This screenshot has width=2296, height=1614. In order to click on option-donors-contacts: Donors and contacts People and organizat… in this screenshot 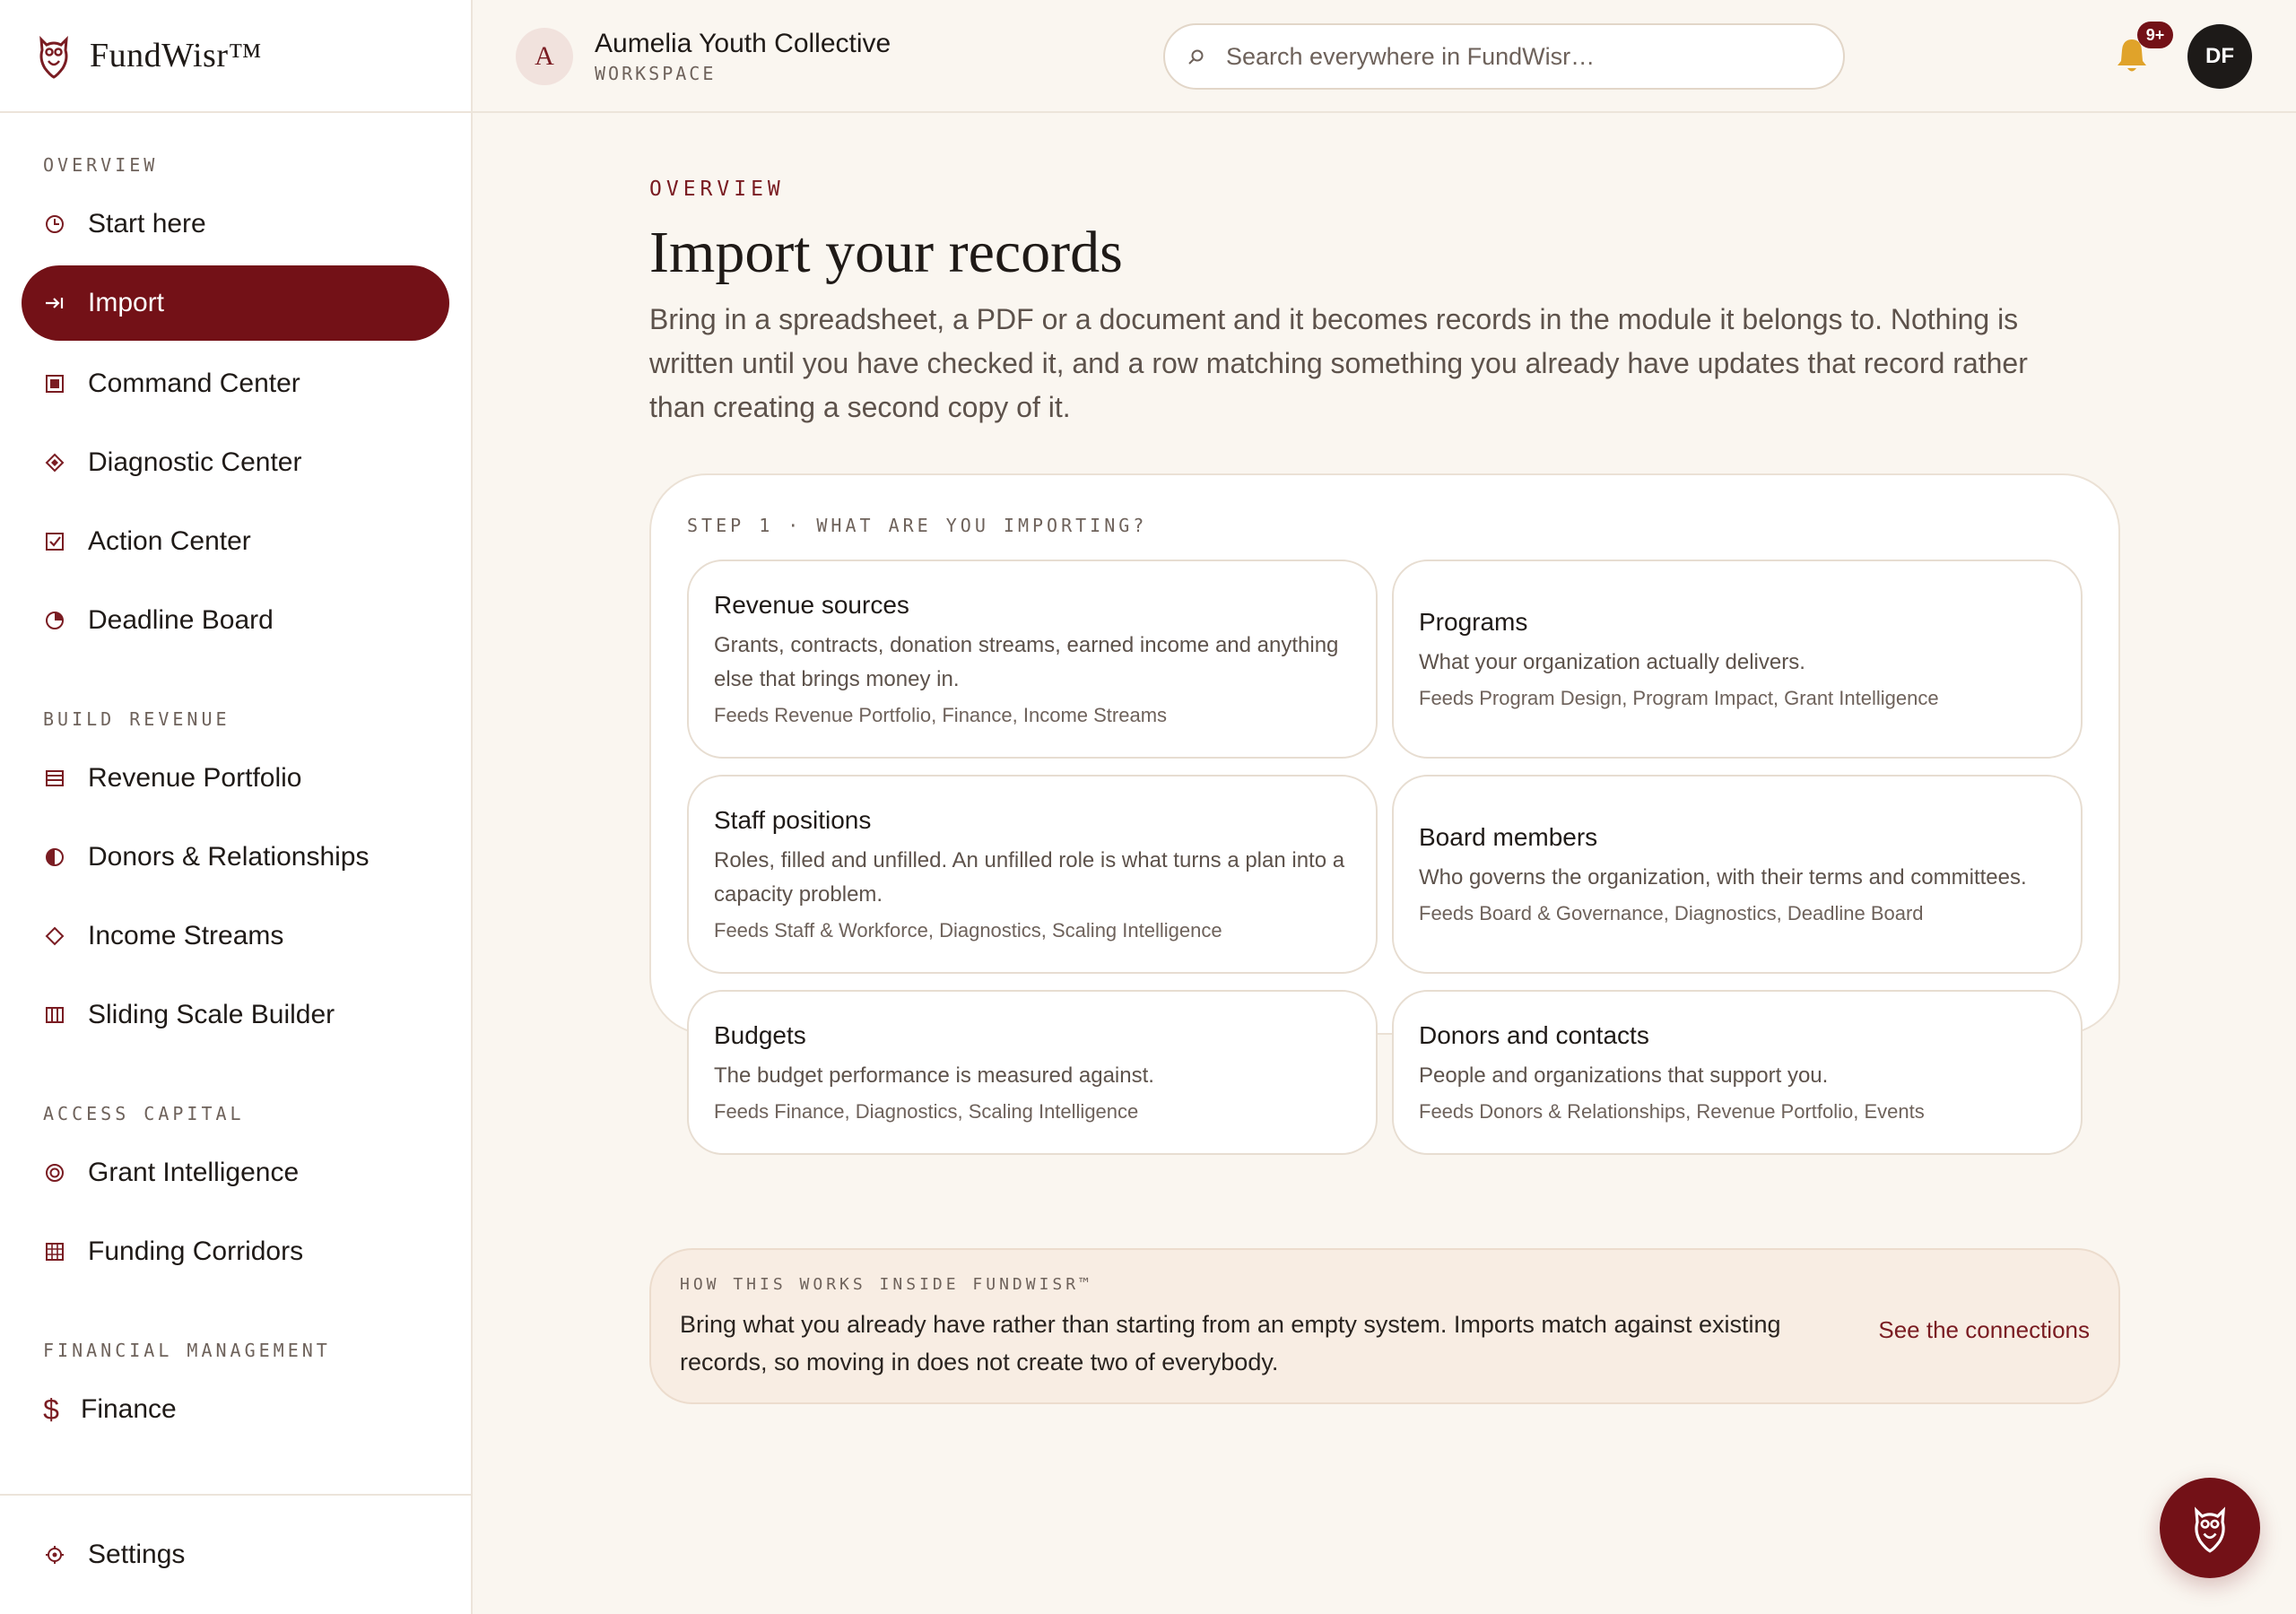, I will do `click(1737, 1072)`.